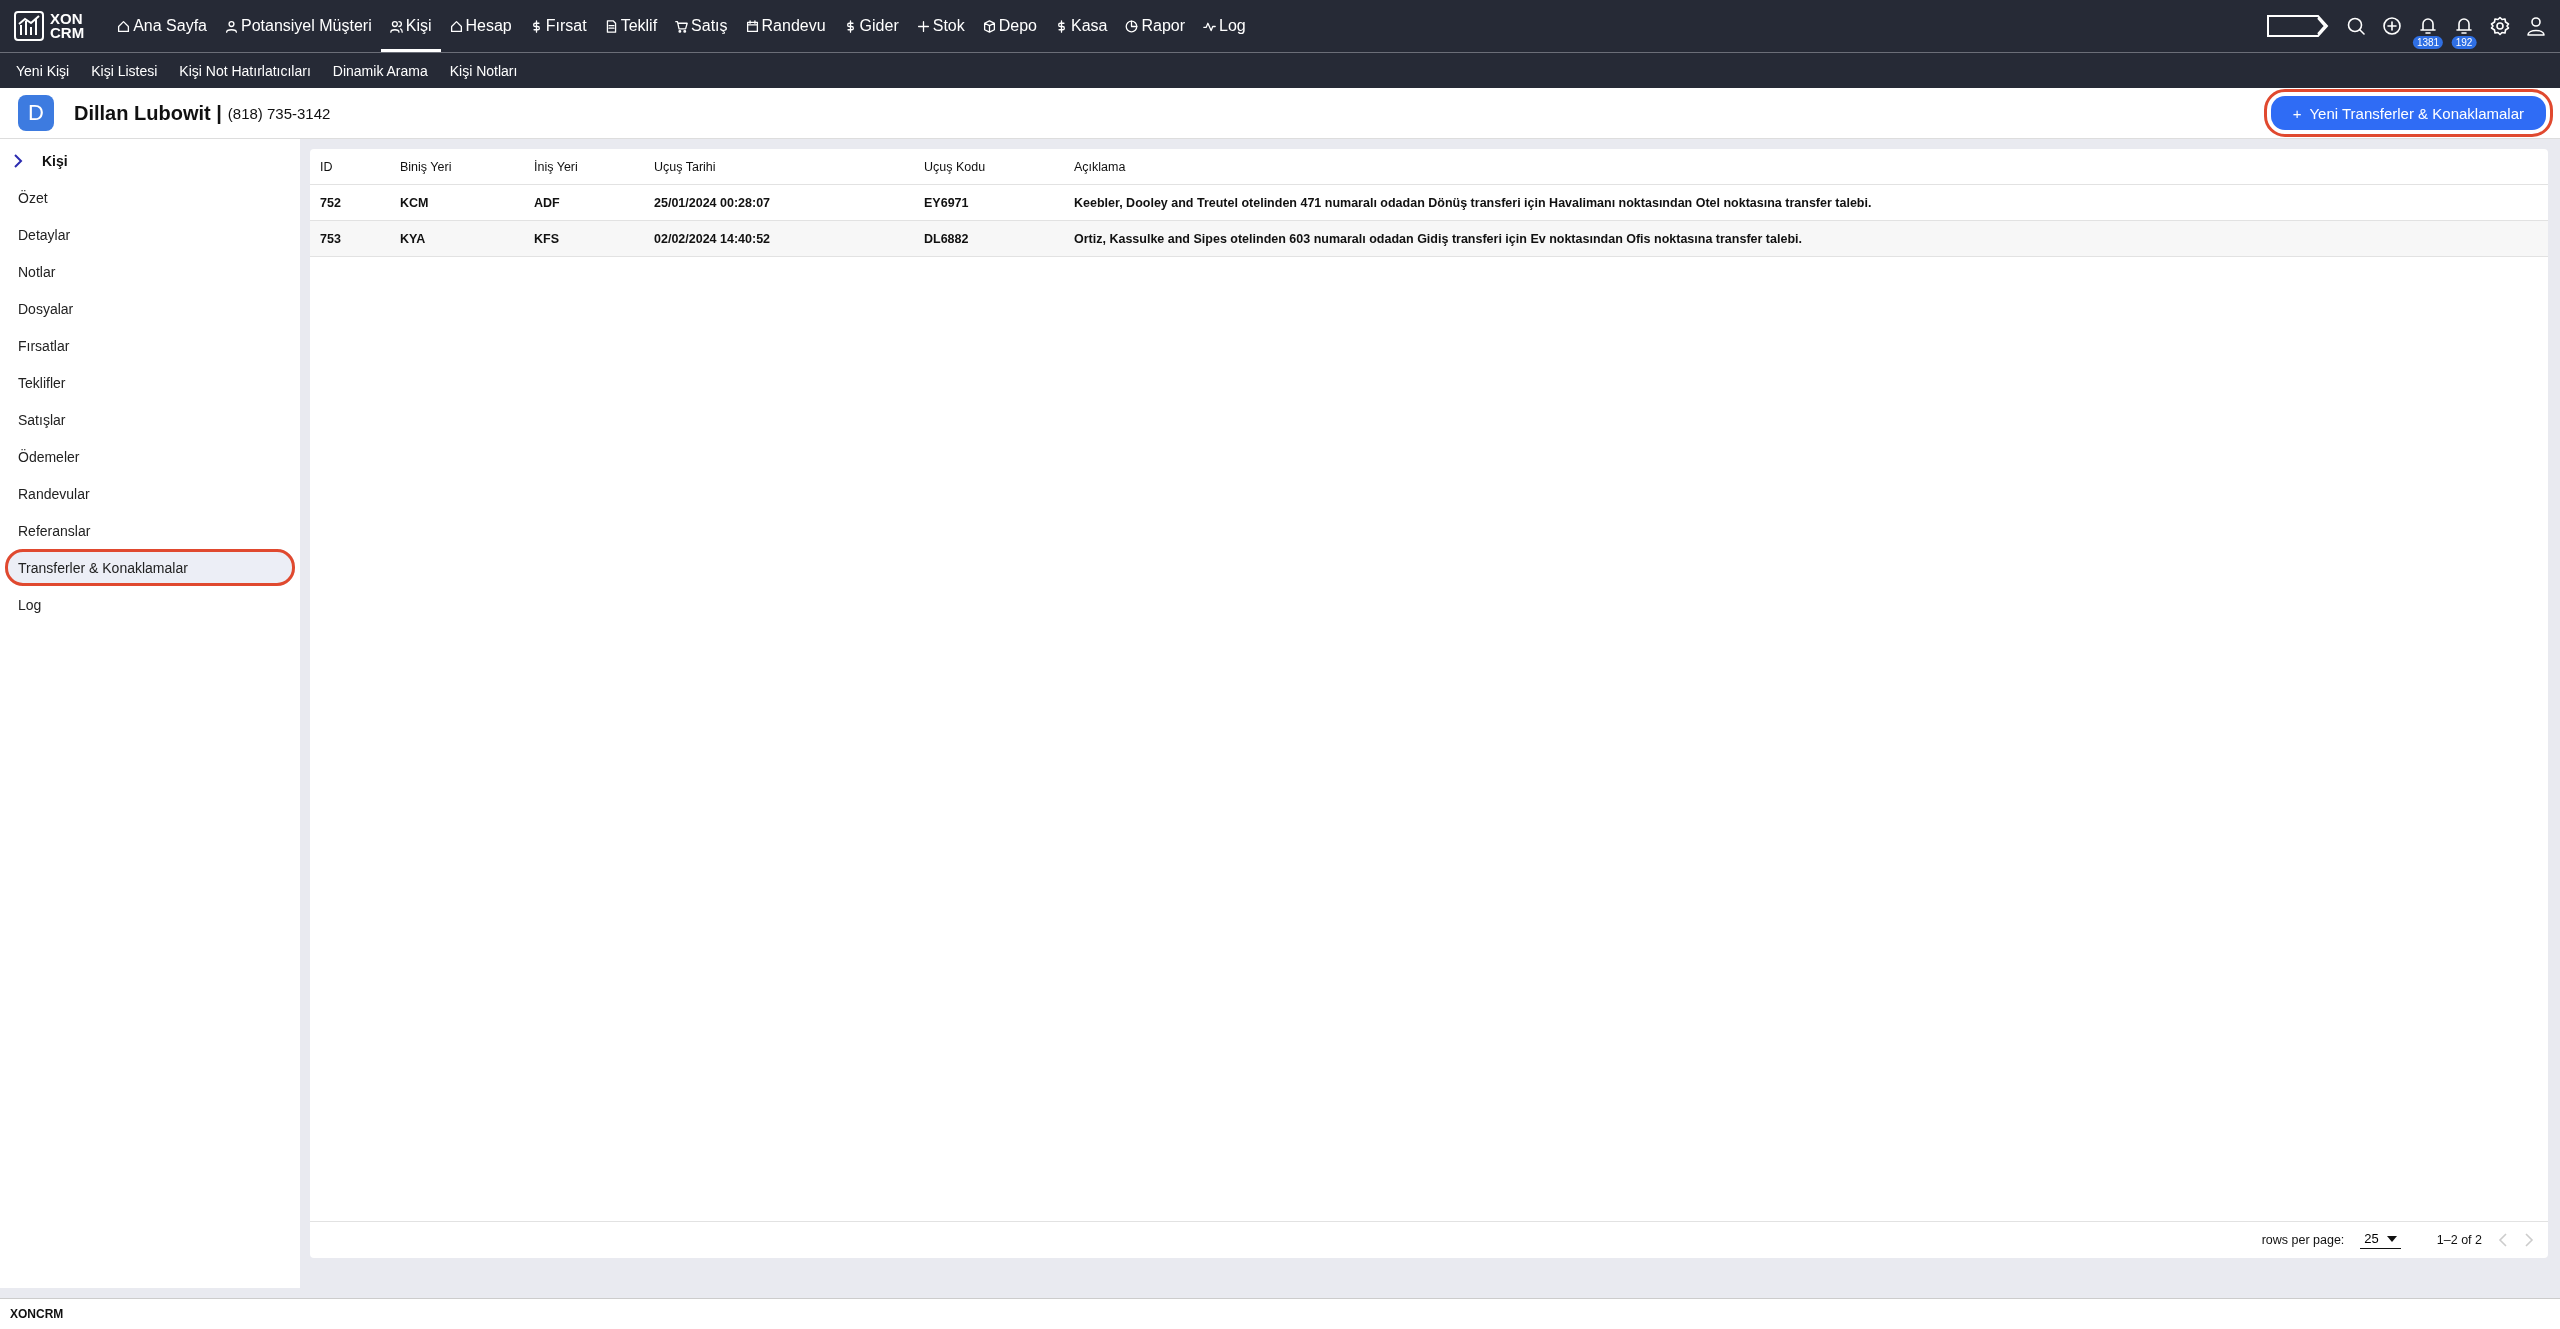  I want to click on sub-nav-link: Kişi Listesi, so click(124, 70).